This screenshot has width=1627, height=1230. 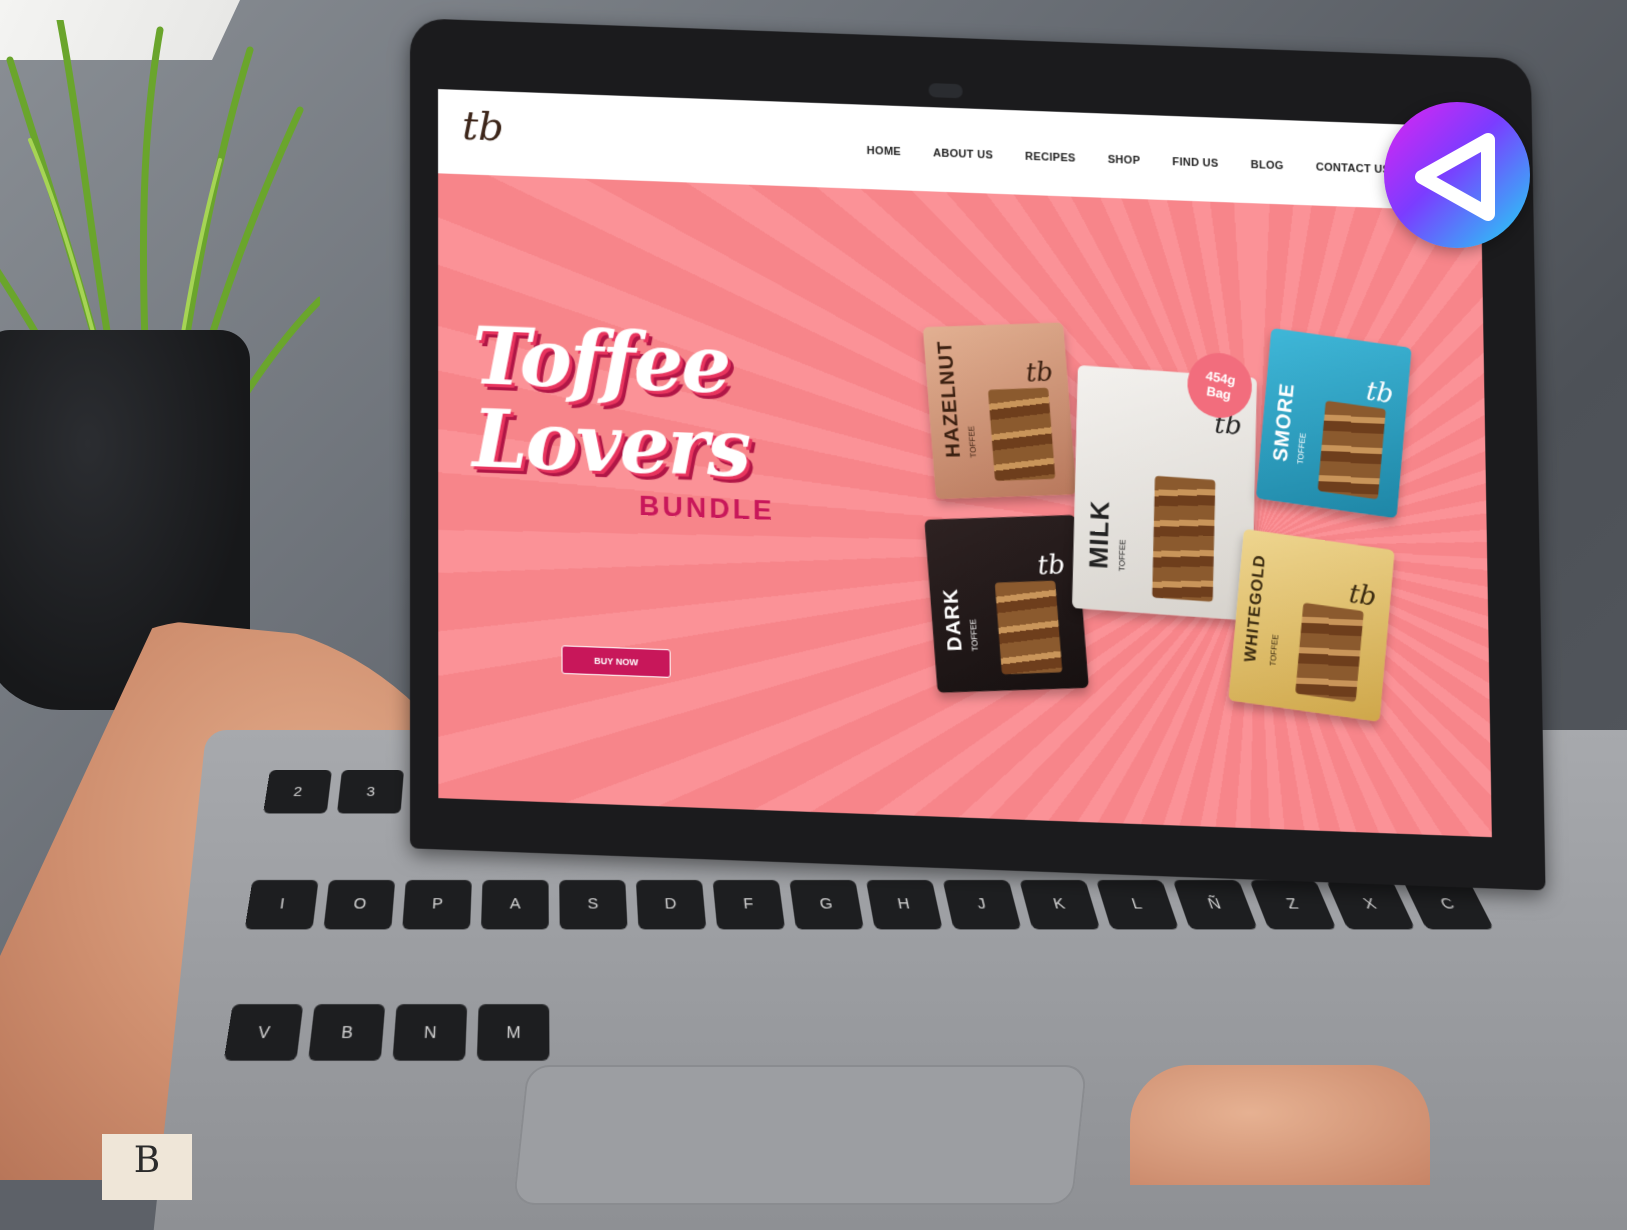 What do you see at coordinates (1050, 158) in the screenshot?
I see `nav-recipes: RECIPES` at bounding box center [1050, 158].